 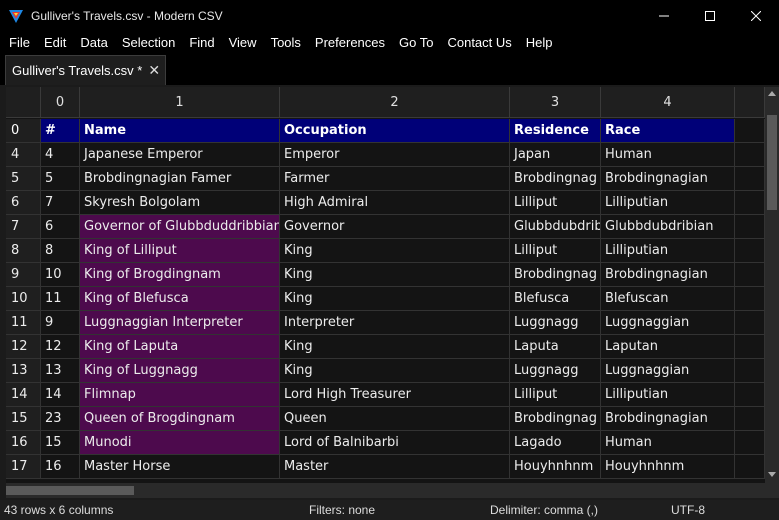 I want to click on row-header: 0, so click(x=23, y=131).